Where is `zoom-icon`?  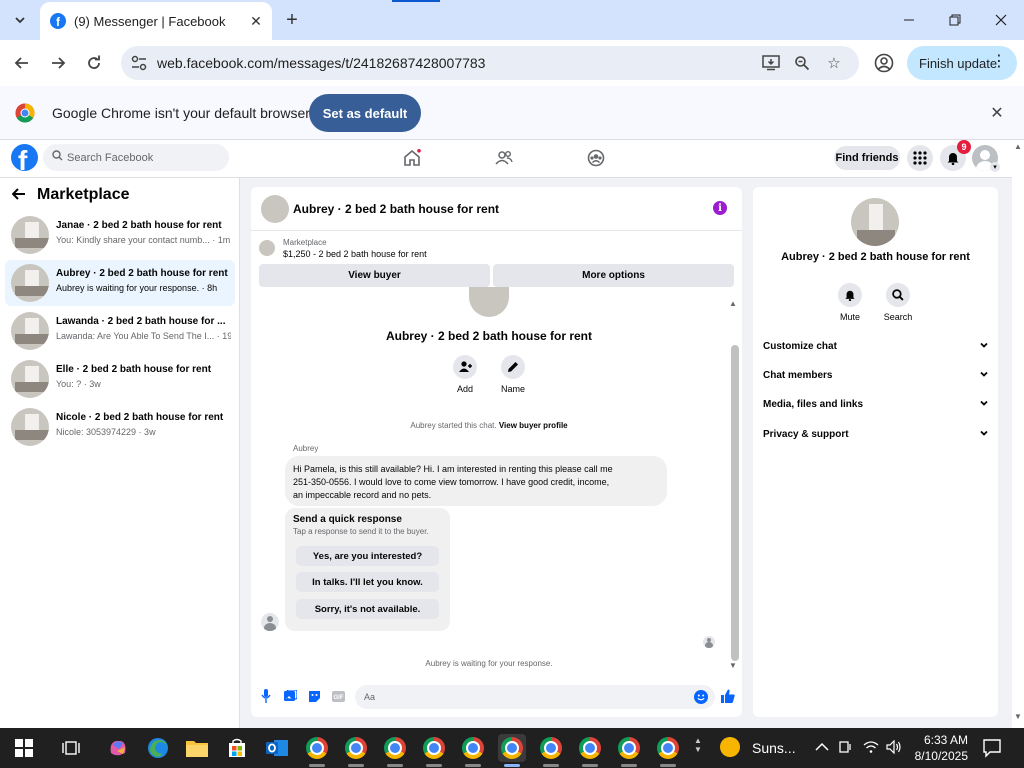
zoom-icon is located at coordinates (802, 63).